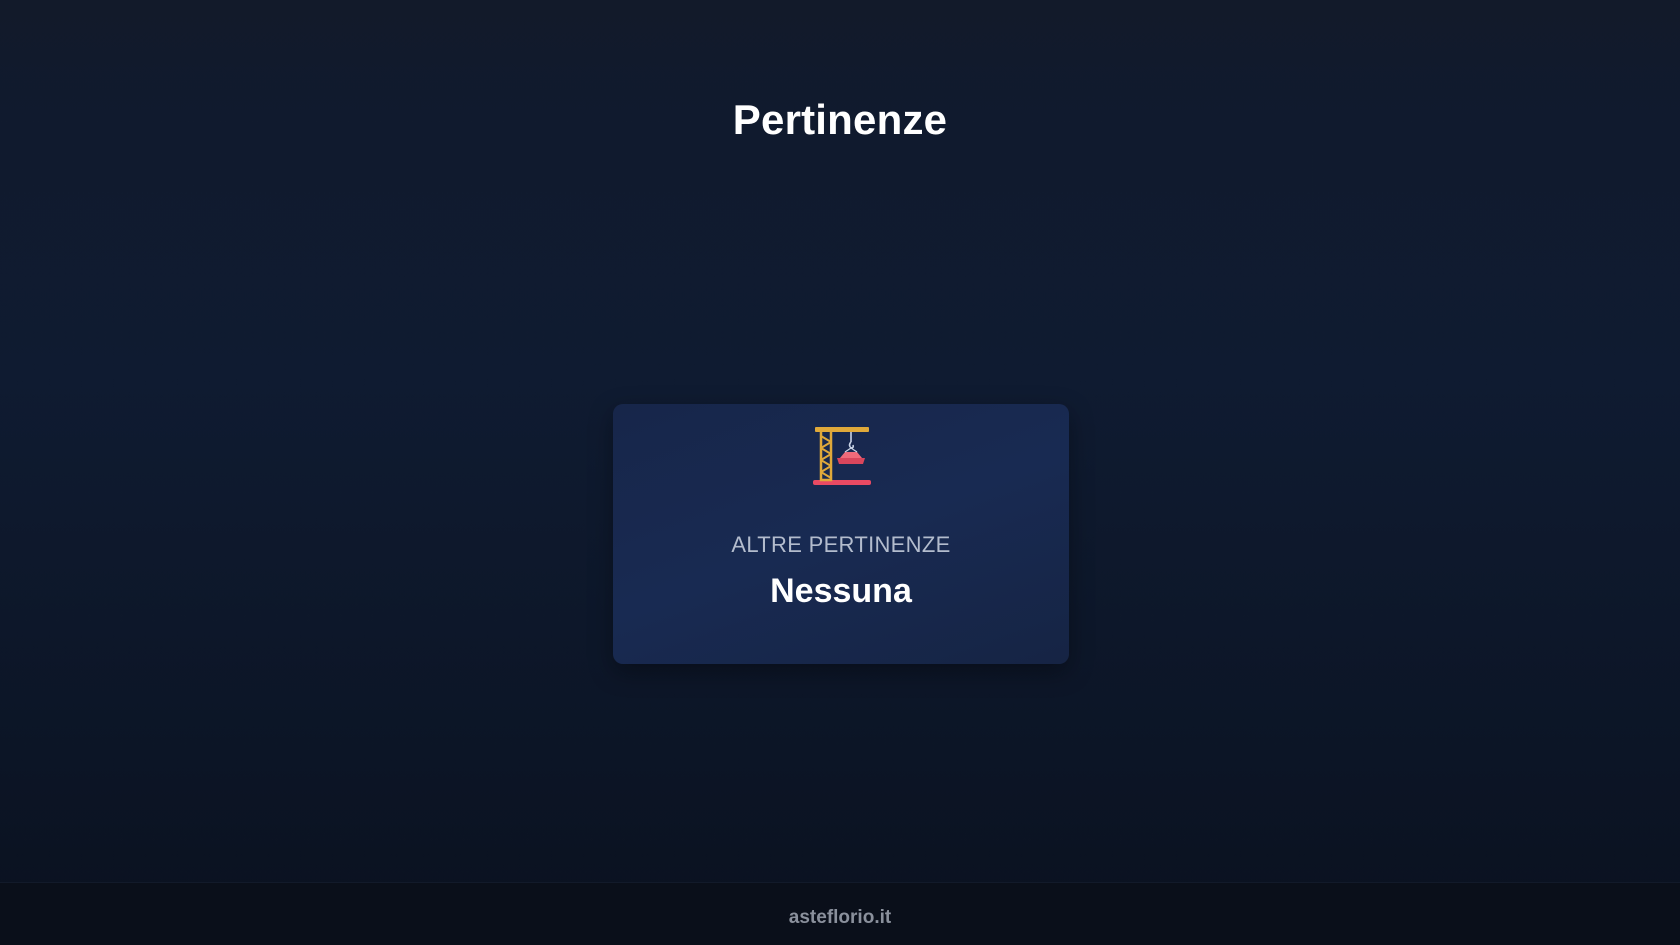 This screenshot has width=1680, height=945. What do you see at coordinates (842, 455) in the screenshot?
I see `construction-crane-icon` at bounding box center [842, 455].